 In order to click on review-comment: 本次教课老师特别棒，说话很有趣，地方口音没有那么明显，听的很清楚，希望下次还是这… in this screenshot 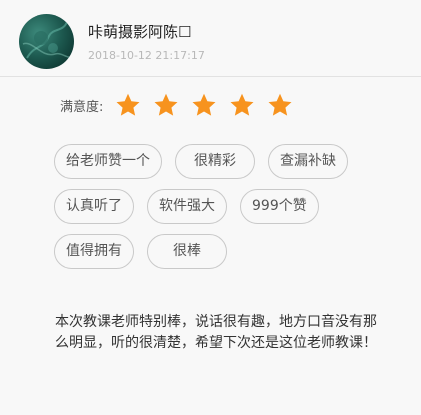, I will do `click(216, 332)`.